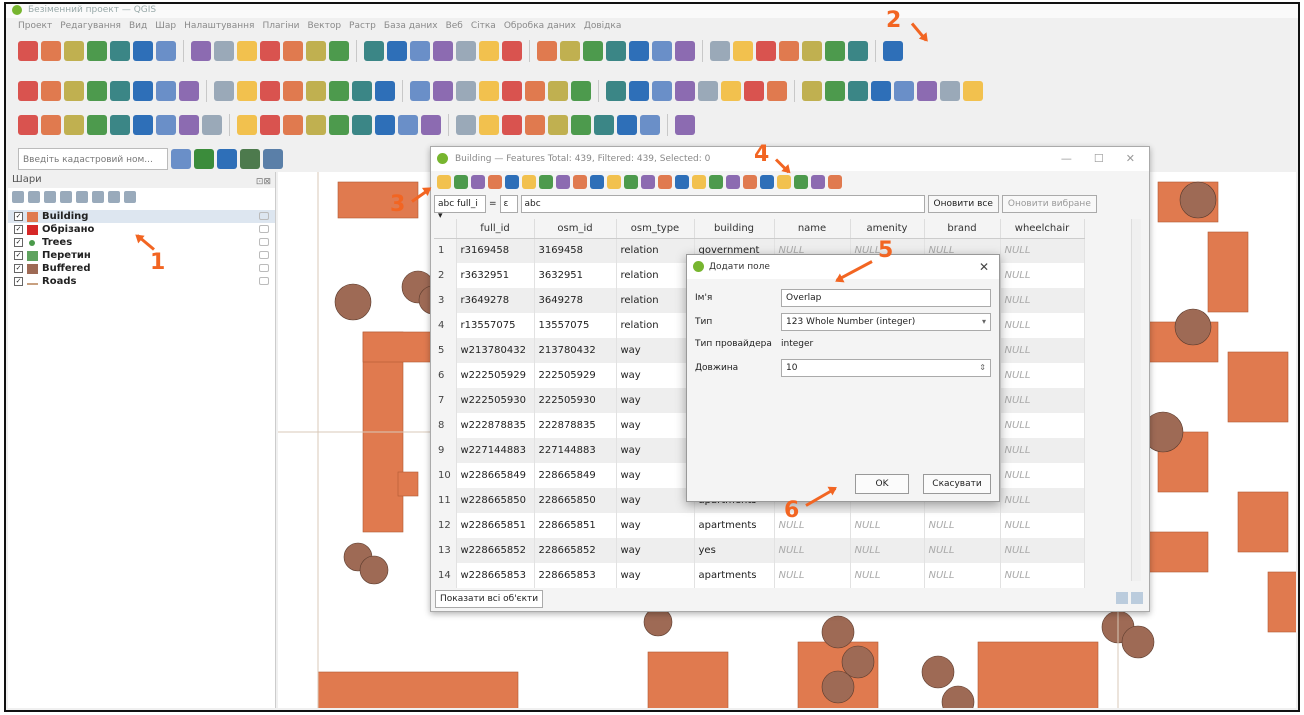  What do you see at coordinates (445, 550) in the screenshot?
I see `row-number: 13` at bounding box center [445, 550].